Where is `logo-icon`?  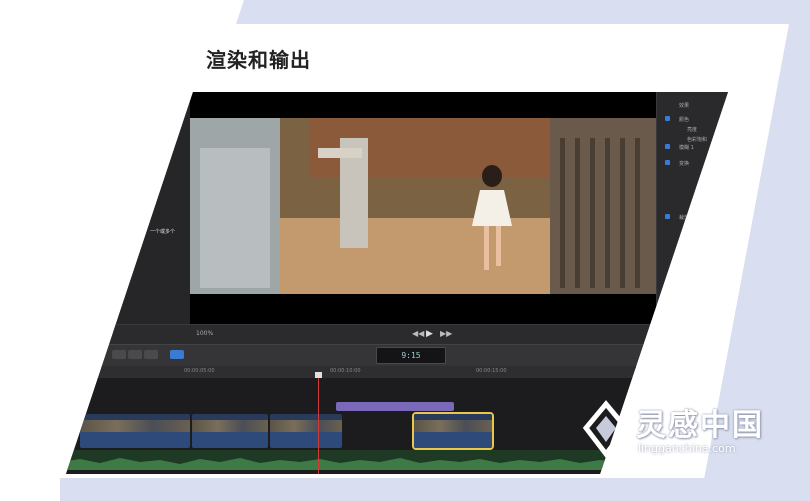
logo-icon is located at coordinates (606, 429).